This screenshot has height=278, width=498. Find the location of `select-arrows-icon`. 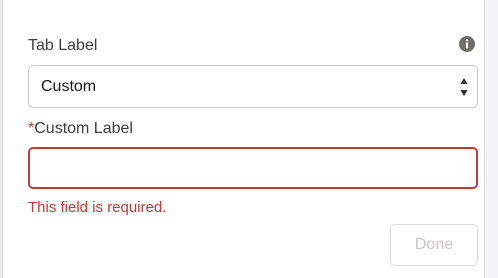

select-arrows-icon is located at coordinates (464, 87).